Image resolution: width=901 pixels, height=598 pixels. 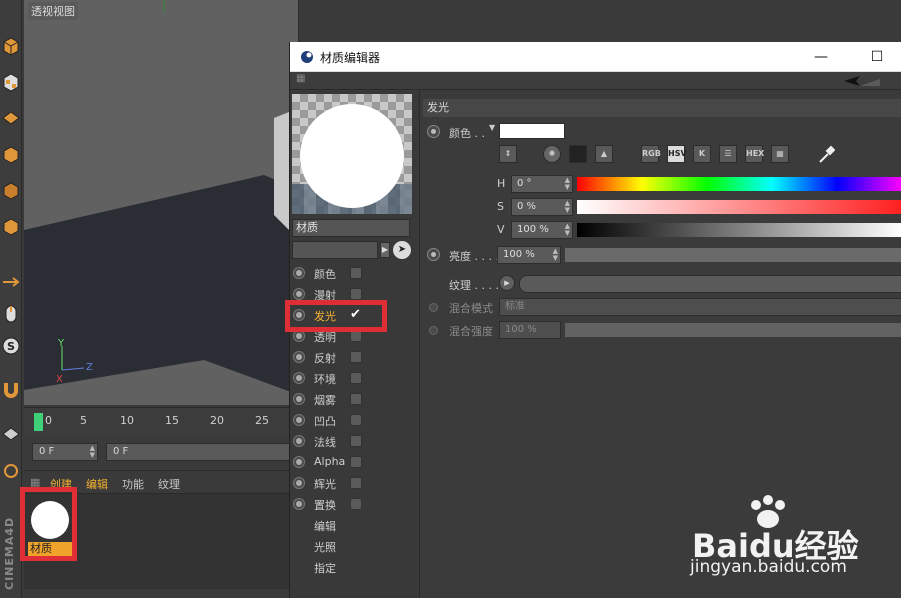 What do you see at coordinates (354, 567) in the screenshot?
I see `item-assign: 指定` at bounding box center [354, 567].